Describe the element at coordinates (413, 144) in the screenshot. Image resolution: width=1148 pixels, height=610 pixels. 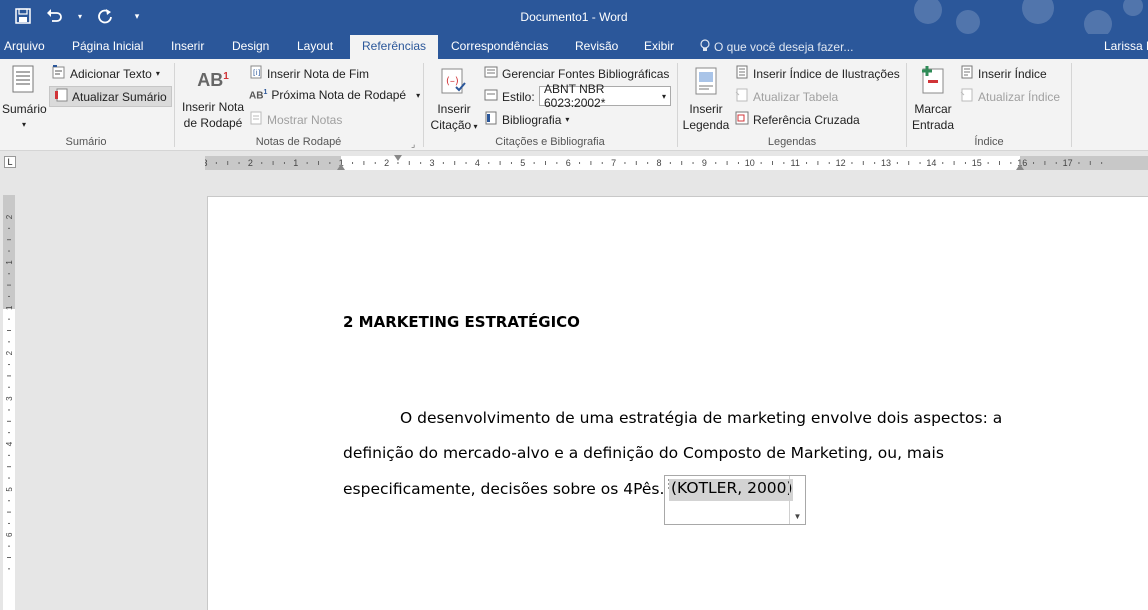
I see `dialog-launcher-icon: ⌟` at that location.